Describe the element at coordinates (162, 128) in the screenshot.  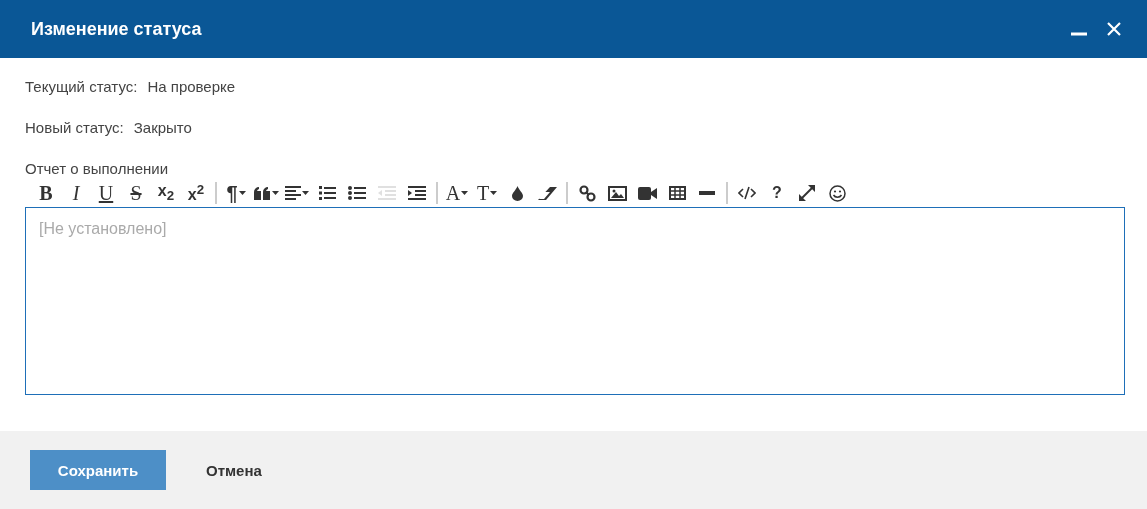
I see `field-value: Закрыто` at that location.